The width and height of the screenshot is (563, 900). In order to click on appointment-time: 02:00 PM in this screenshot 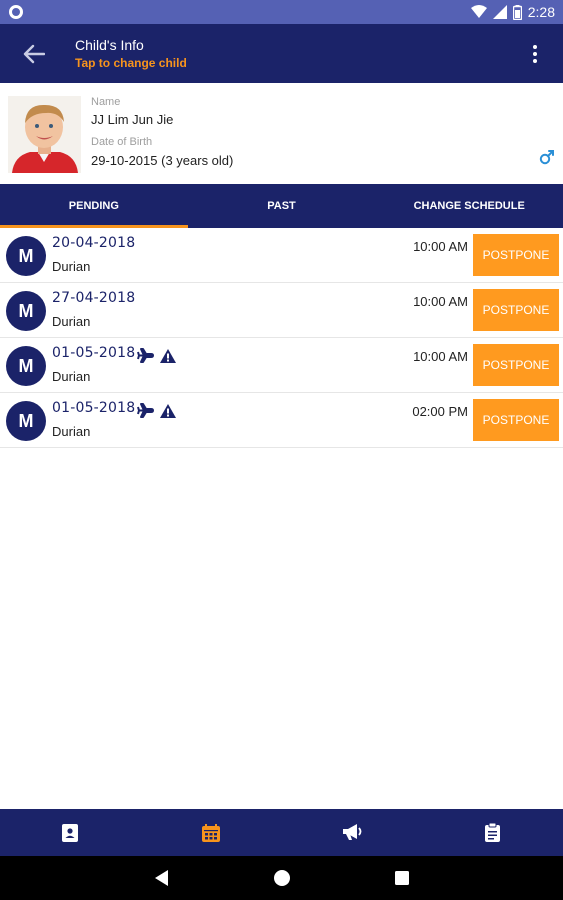, I will do `click(440, 411)`.